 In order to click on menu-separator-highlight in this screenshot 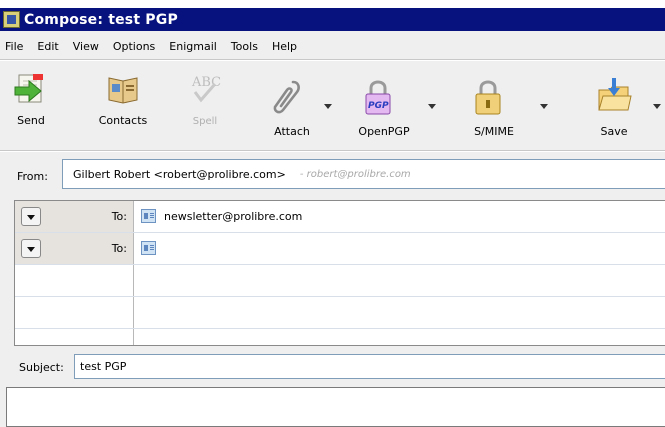, I will do `click(332, 60)`.